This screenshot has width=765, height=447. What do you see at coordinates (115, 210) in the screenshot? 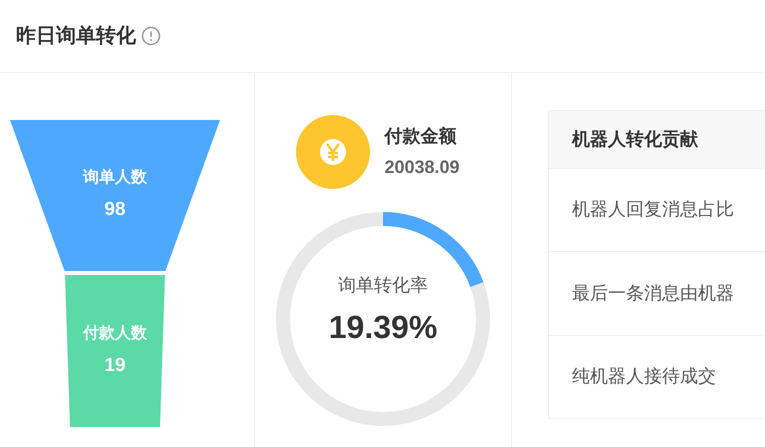
I see `funnel-value: 98` at bounding box center [115, 210].